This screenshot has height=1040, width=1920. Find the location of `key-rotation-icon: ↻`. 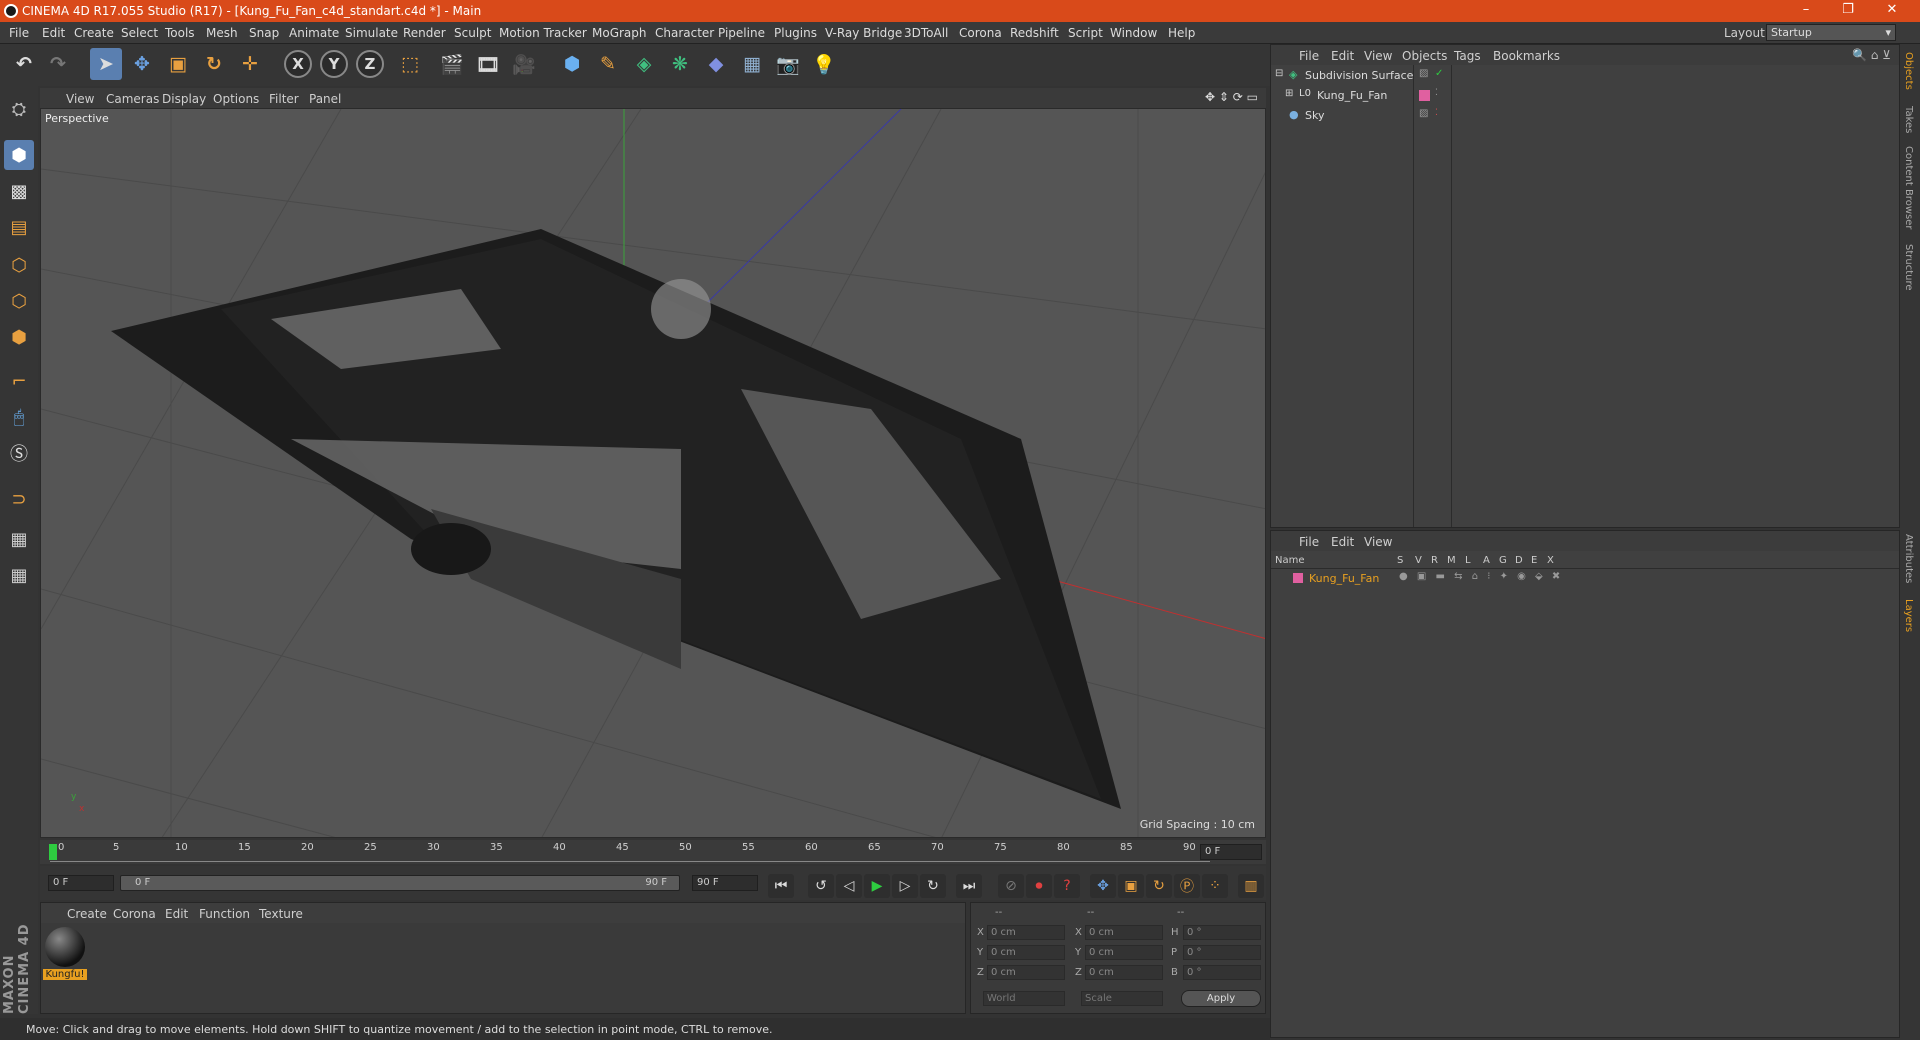

key-rotation-icon: ↻ is located at coordinates (1159, 886).